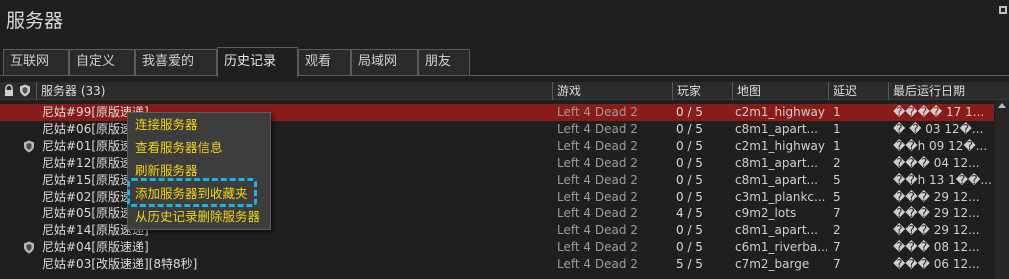 The image size is (1009, 279). Describe the element at coordinates (102, 62) in the screenshot. I see `tab-custom: 自定义` at that location.